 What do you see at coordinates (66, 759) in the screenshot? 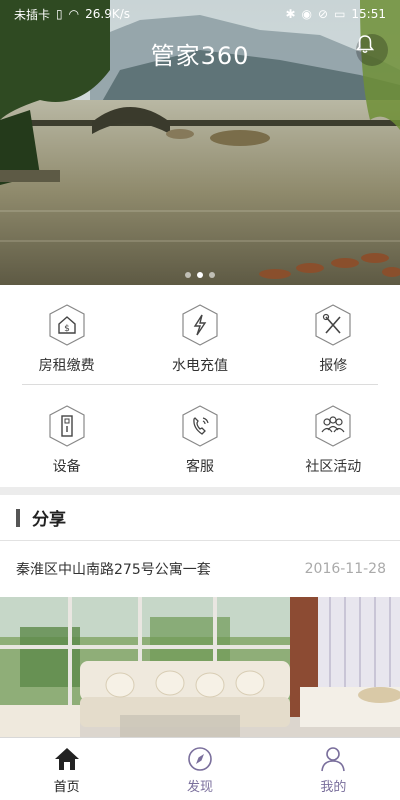
I see `home-icon` at bounding box center [66, 759].